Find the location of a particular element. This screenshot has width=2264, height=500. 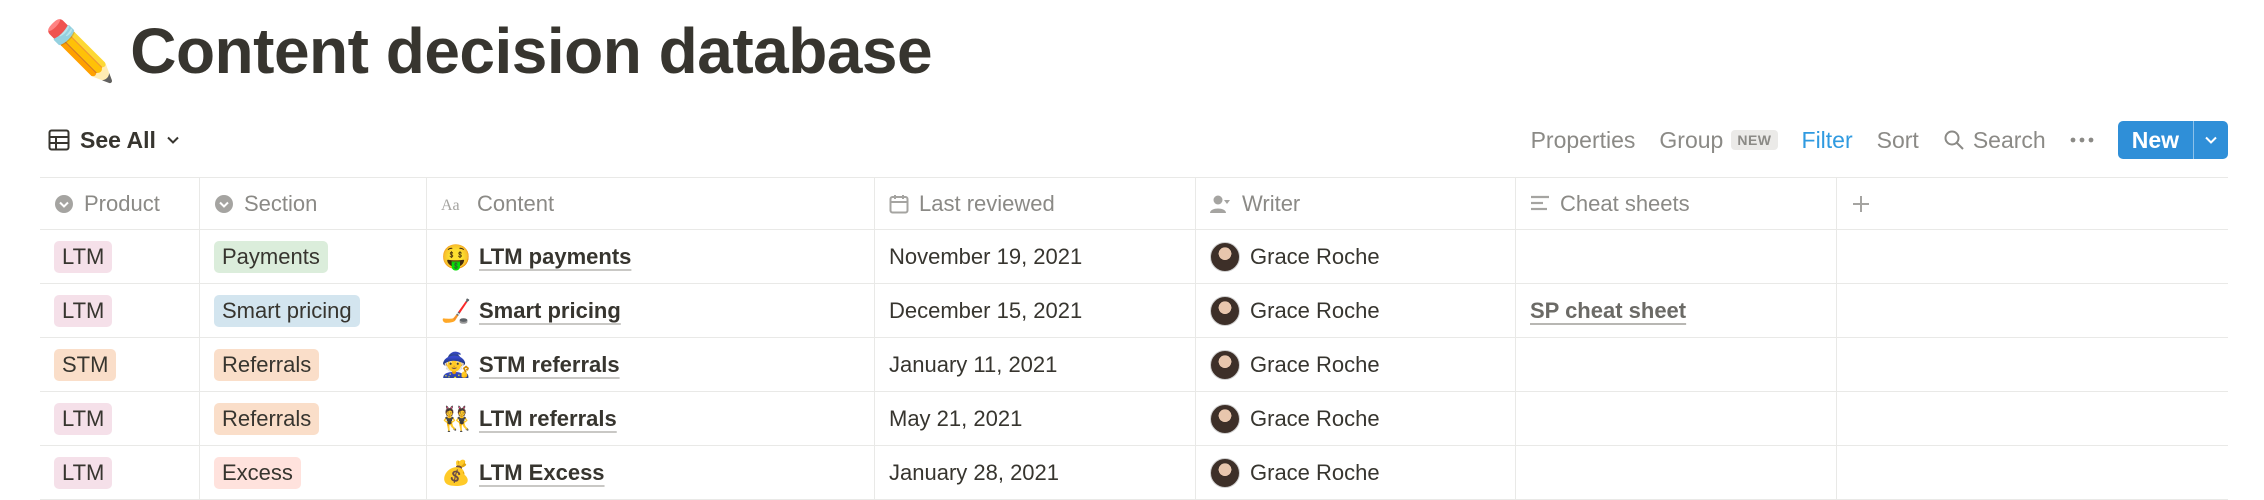

empty-cell is located at coordinates (2032, 418).